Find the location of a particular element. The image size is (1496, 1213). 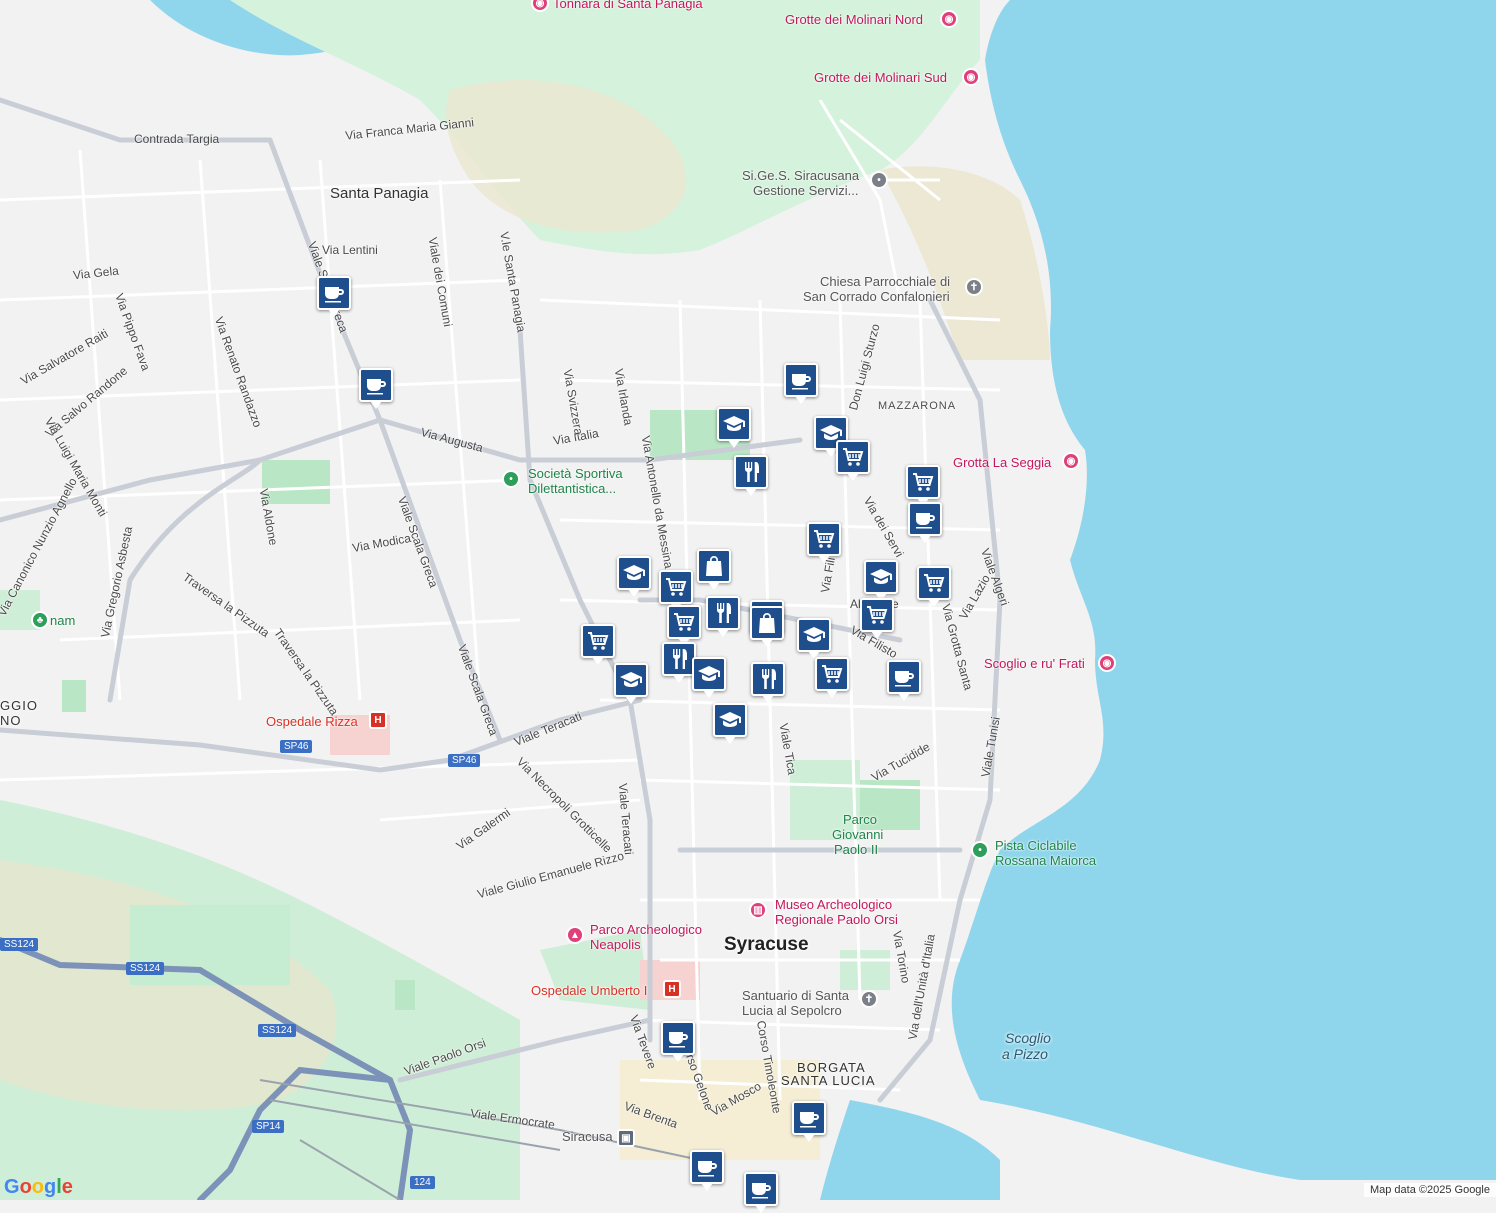

museum-icon: ▥ is located at coordinates (758, 910).